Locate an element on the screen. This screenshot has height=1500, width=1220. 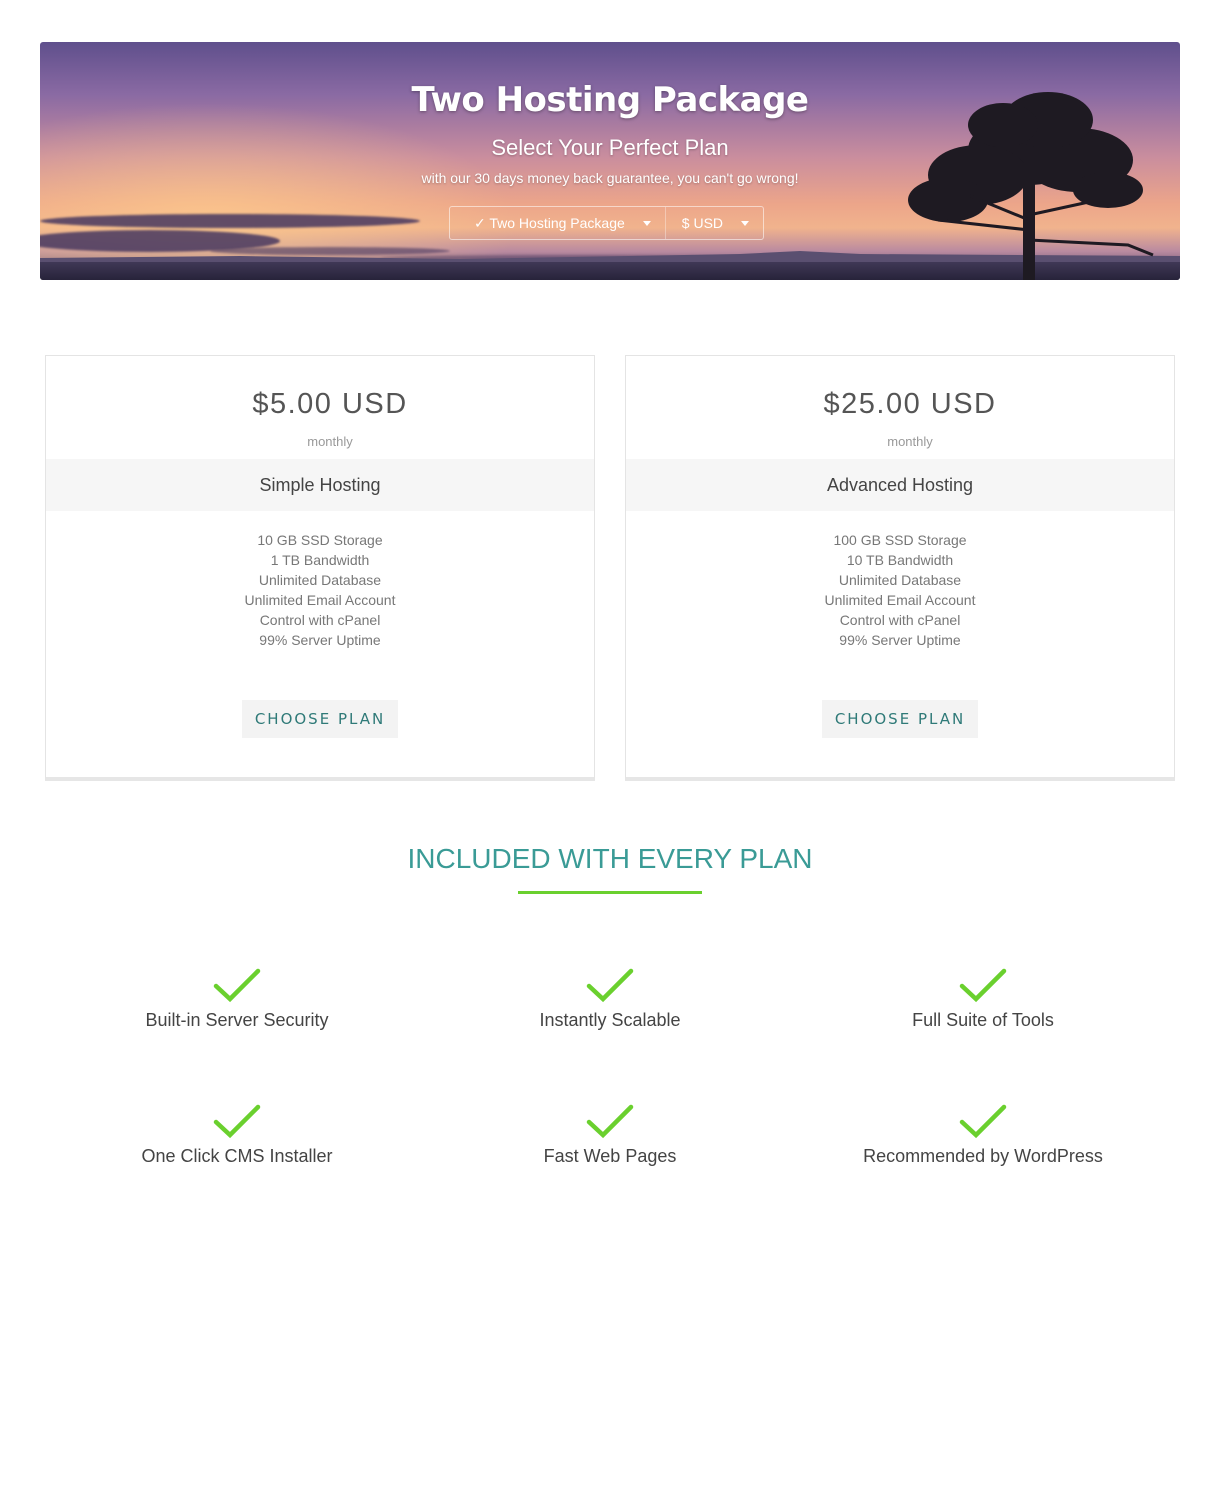
included-feature: Fast Web Pages is located at coordinates (610, 1135).